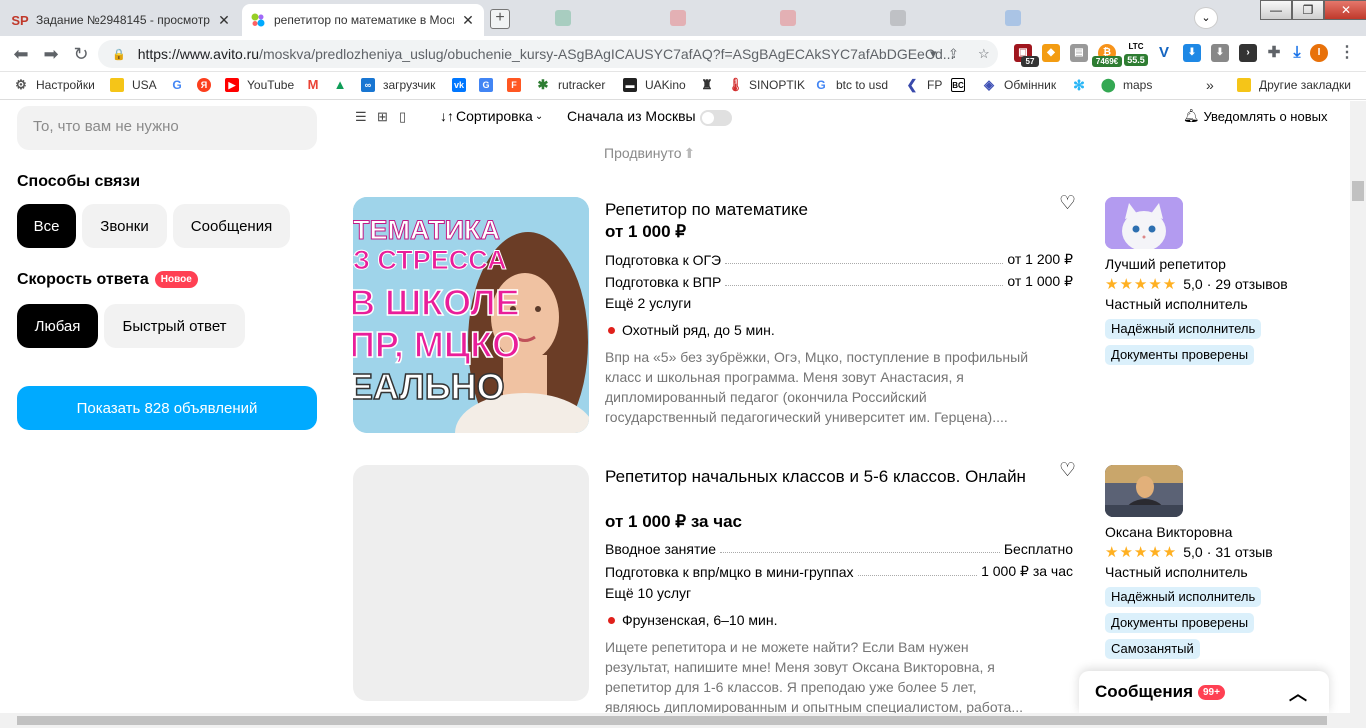  What do you see at coordinates (648, 593) in the screenshot?
I see `more-services-link: Ещё 10 услуг` at bounding box center [648, 593].